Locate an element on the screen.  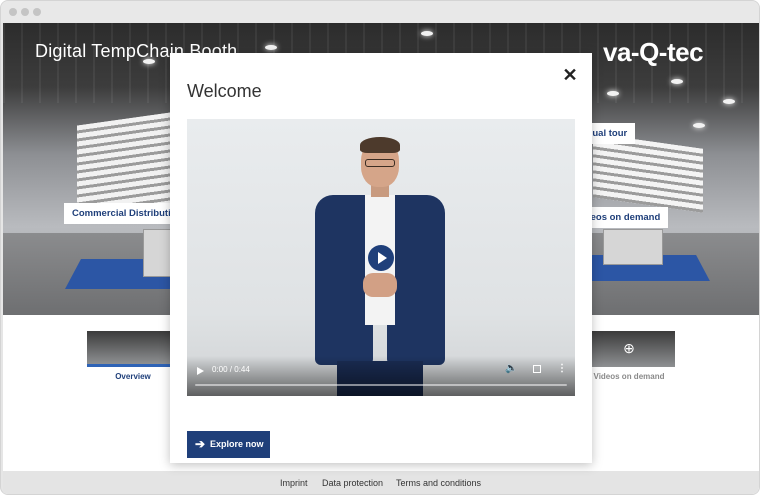
video-progress-track is located at coordinates (381, 385).